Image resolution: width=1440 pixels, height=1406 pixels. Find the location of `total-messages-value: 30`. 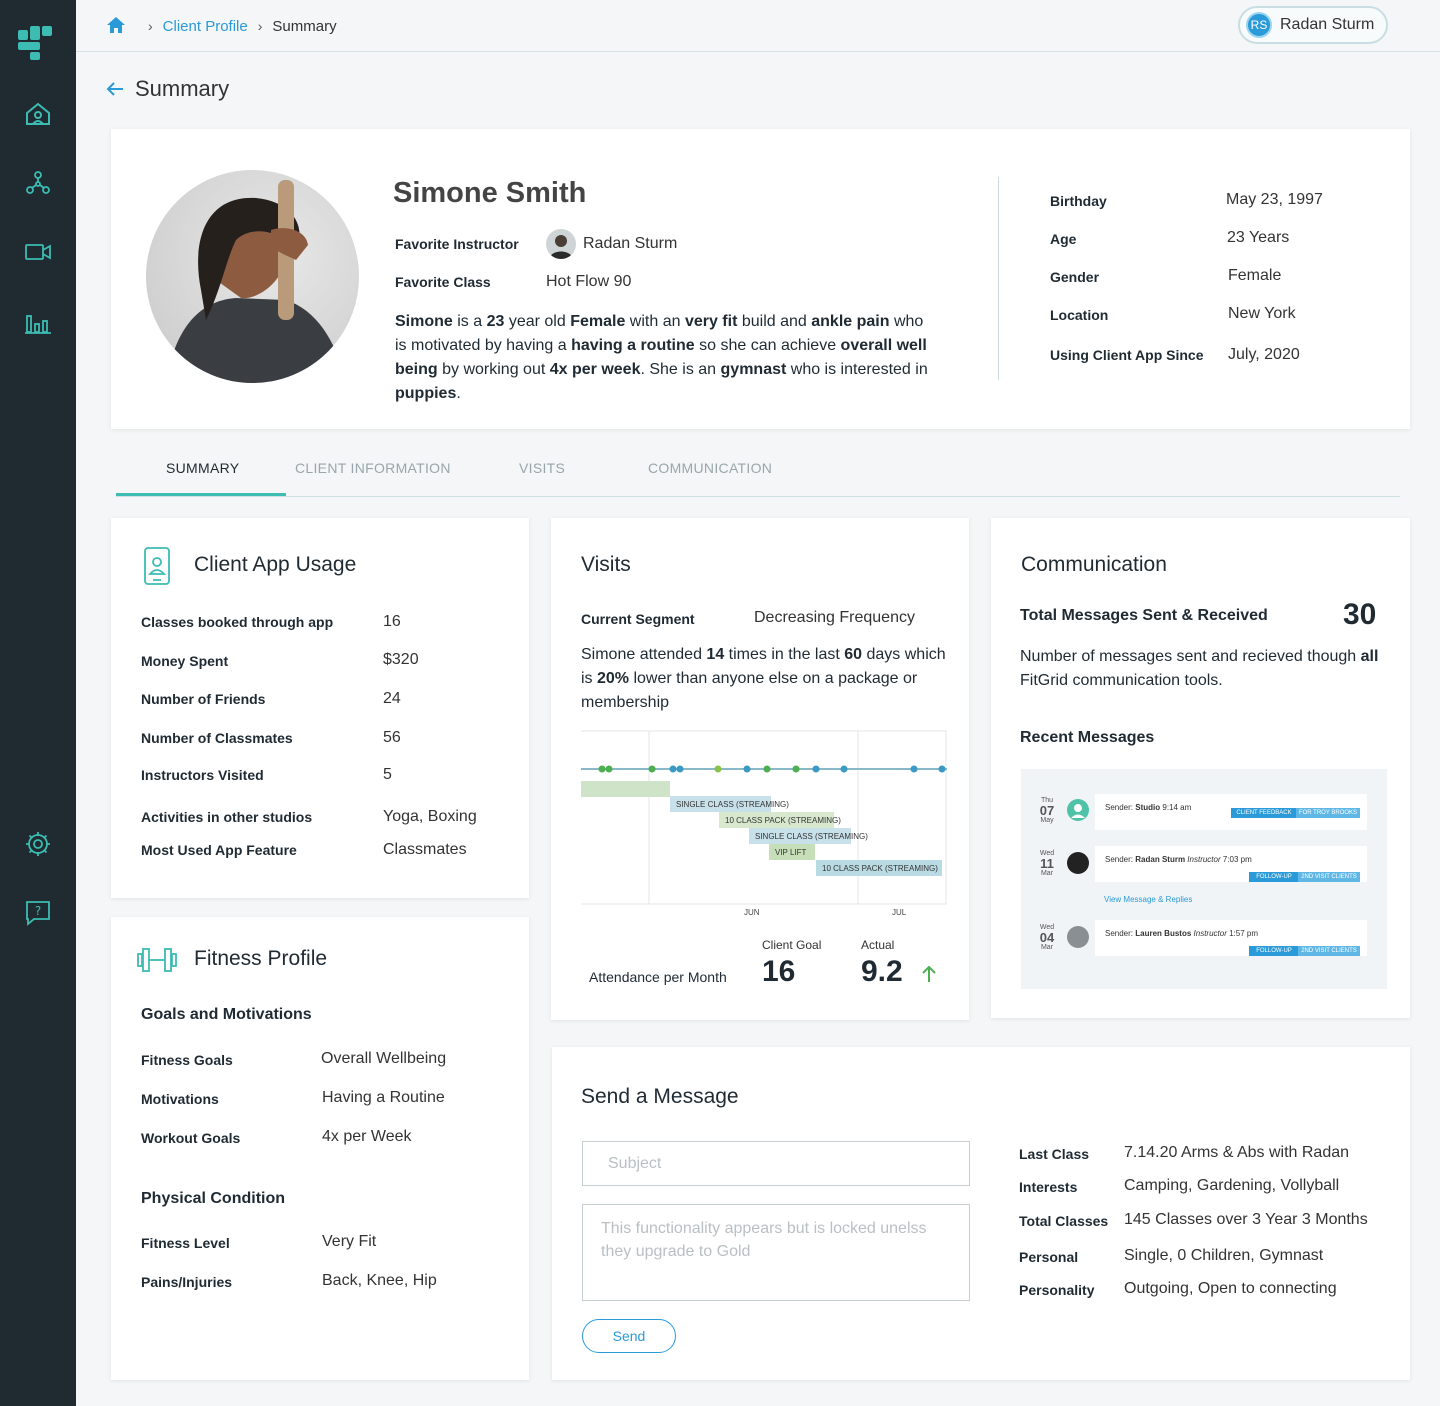

total-messages-value: 30 is located at coordinates (1360, 614).